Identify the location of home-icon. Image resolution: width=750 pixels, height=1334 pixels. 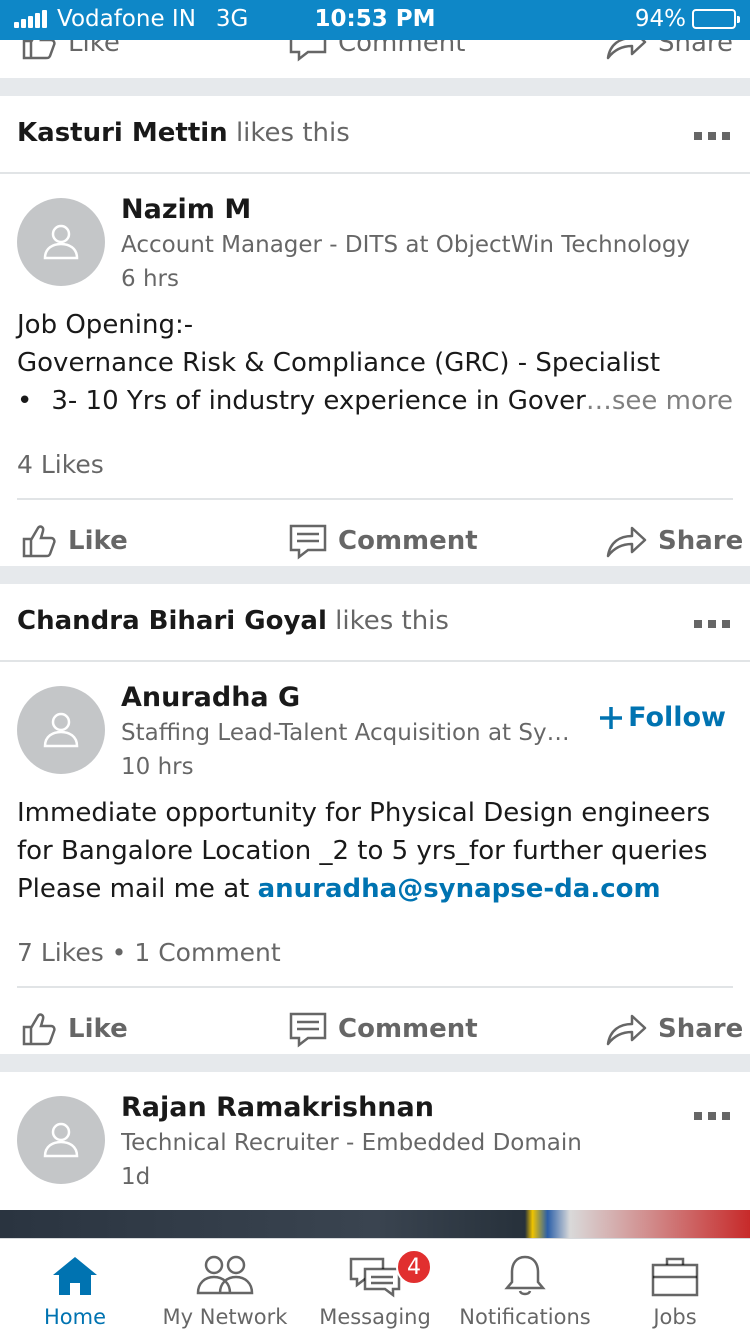
(75, 1276).